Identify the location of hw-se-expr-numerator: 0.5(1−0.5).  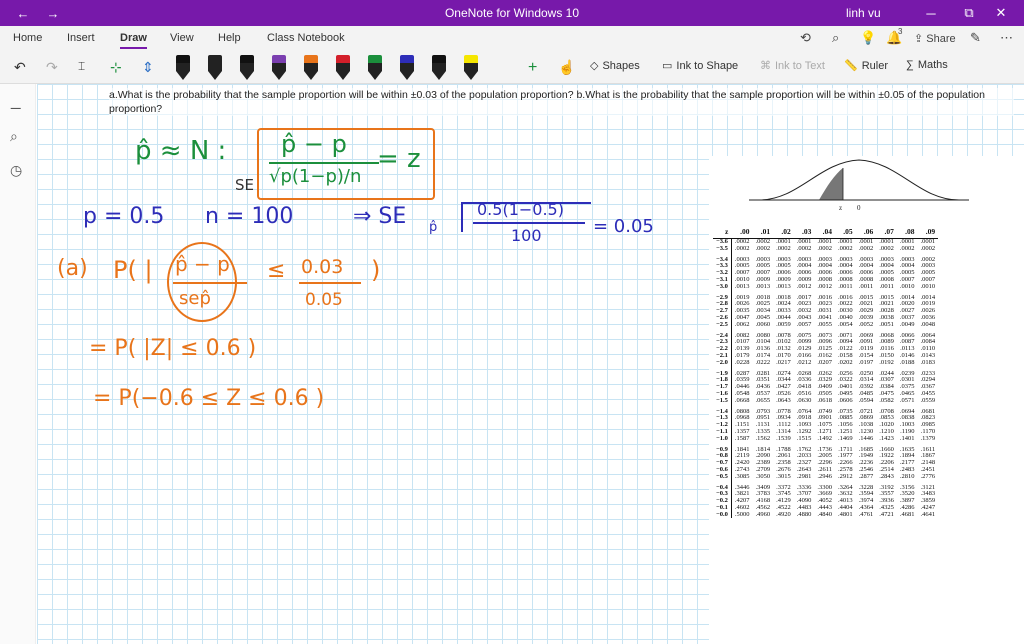
(520, 209).